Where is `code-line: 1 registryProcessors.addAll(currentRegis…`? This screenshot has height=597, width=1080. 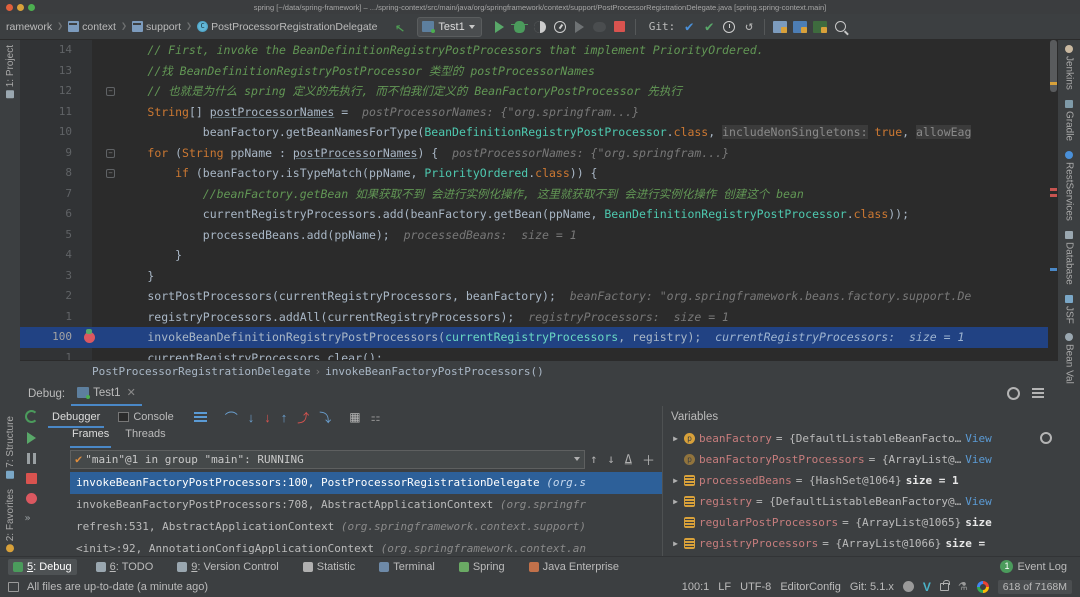 code-line: 1 registryProcessors.addAll(currentRegis… is located at coordinates (539, 317).